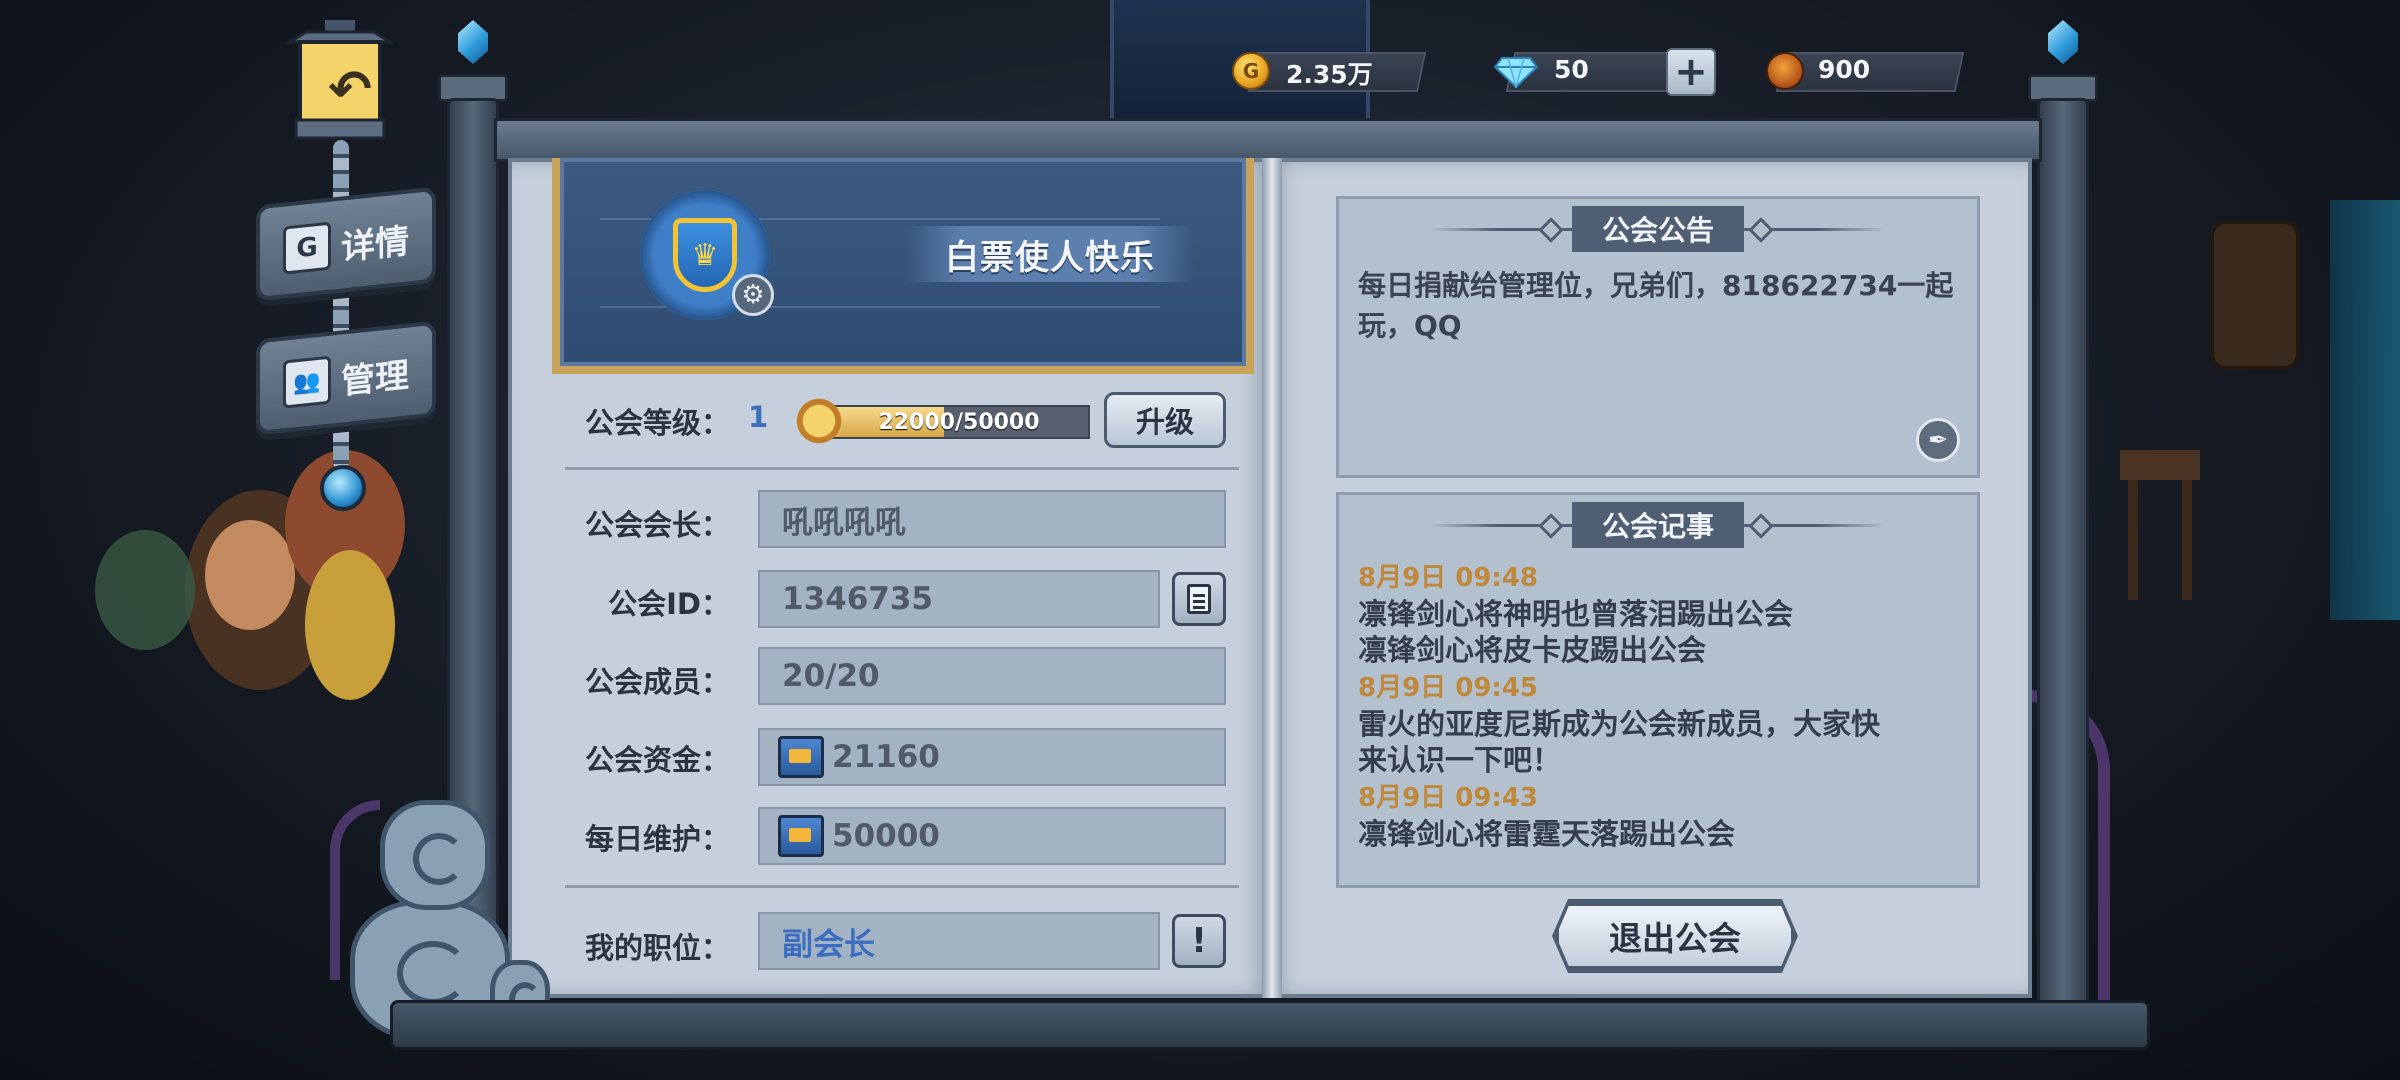 The image size is (2400, 1080). Describe the element at coordinates (2365, 410) in the screenshot. I see `background-window` at that location.